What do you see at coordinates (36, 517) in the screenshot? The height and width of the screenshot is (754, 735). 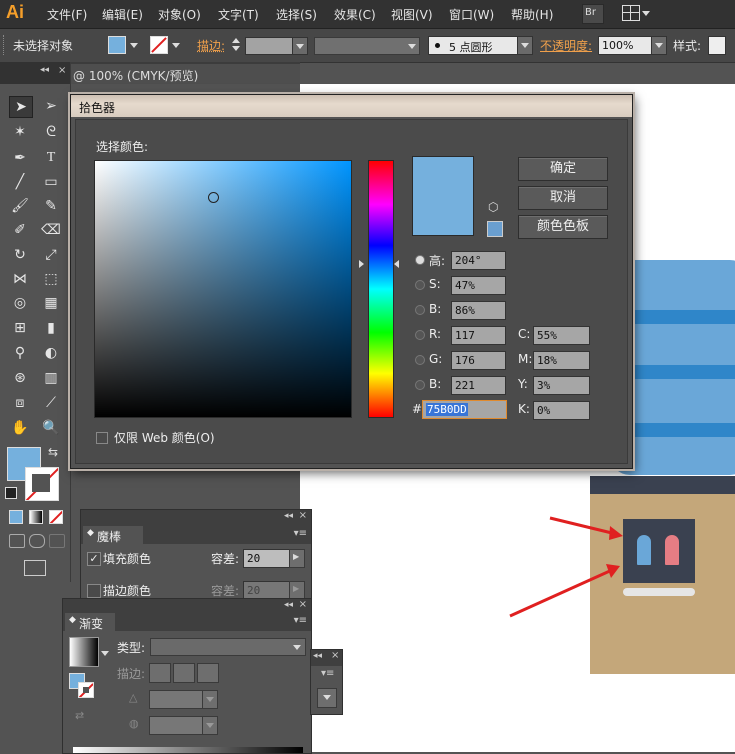 I see `gradient-mode-icon` at bounding box center [36, 517].